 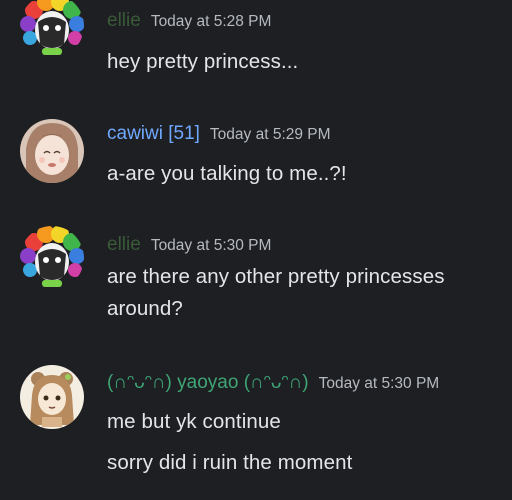 What do you see at coordinates (230, 462) in the screenshot?
I see `message-text: sorry did i ruin the moment` at bounding box center [230, 462].